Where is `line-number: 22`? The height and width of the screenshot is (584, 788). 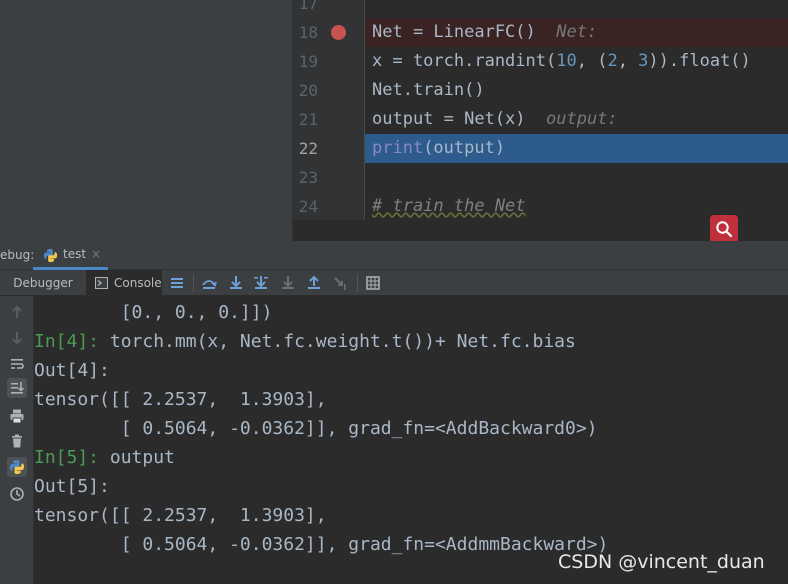 line-number: 22 is located at coordinates (308, 148).